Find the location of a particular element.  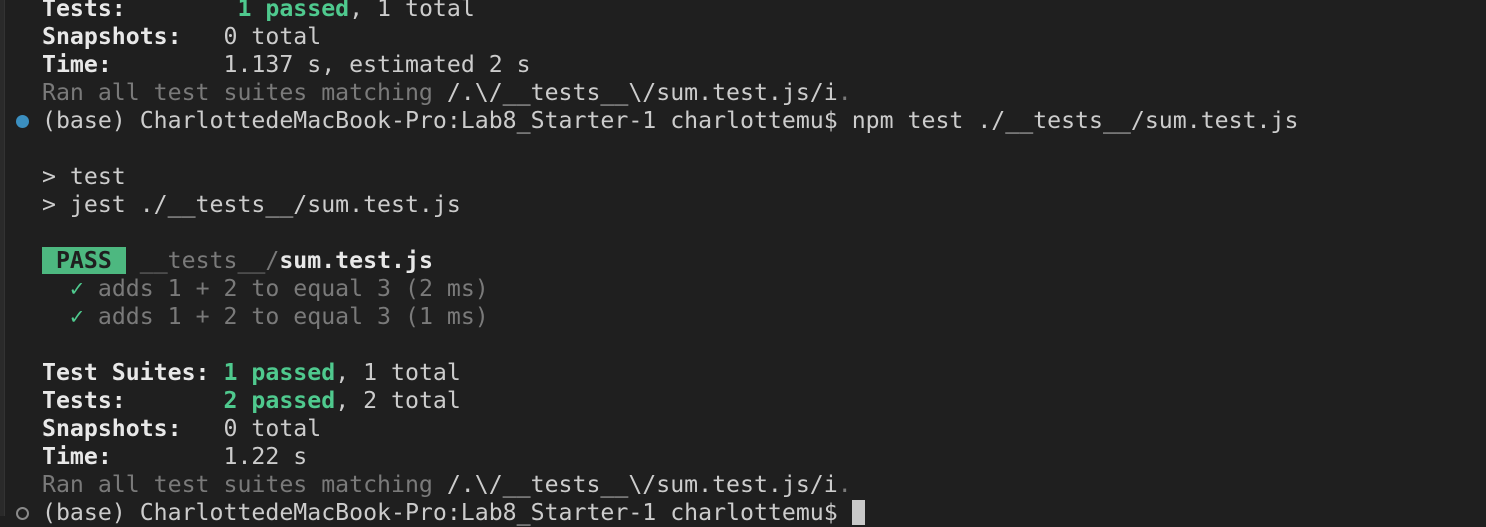

script-line: > test is located at coordinates (84, 176).